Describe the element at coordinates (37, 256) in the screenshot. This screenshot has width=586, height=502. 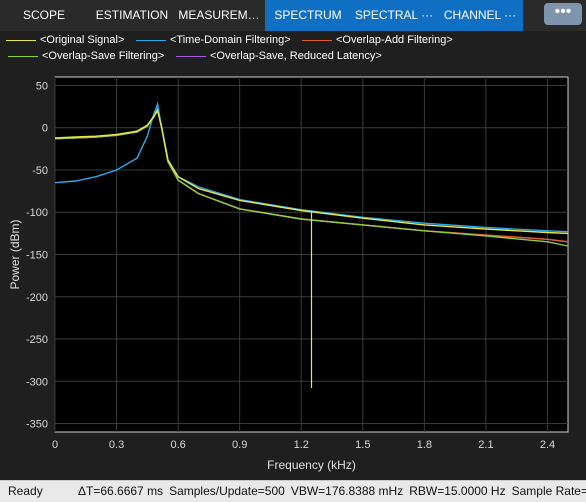
I see `y-tick-label: -150` at that location.